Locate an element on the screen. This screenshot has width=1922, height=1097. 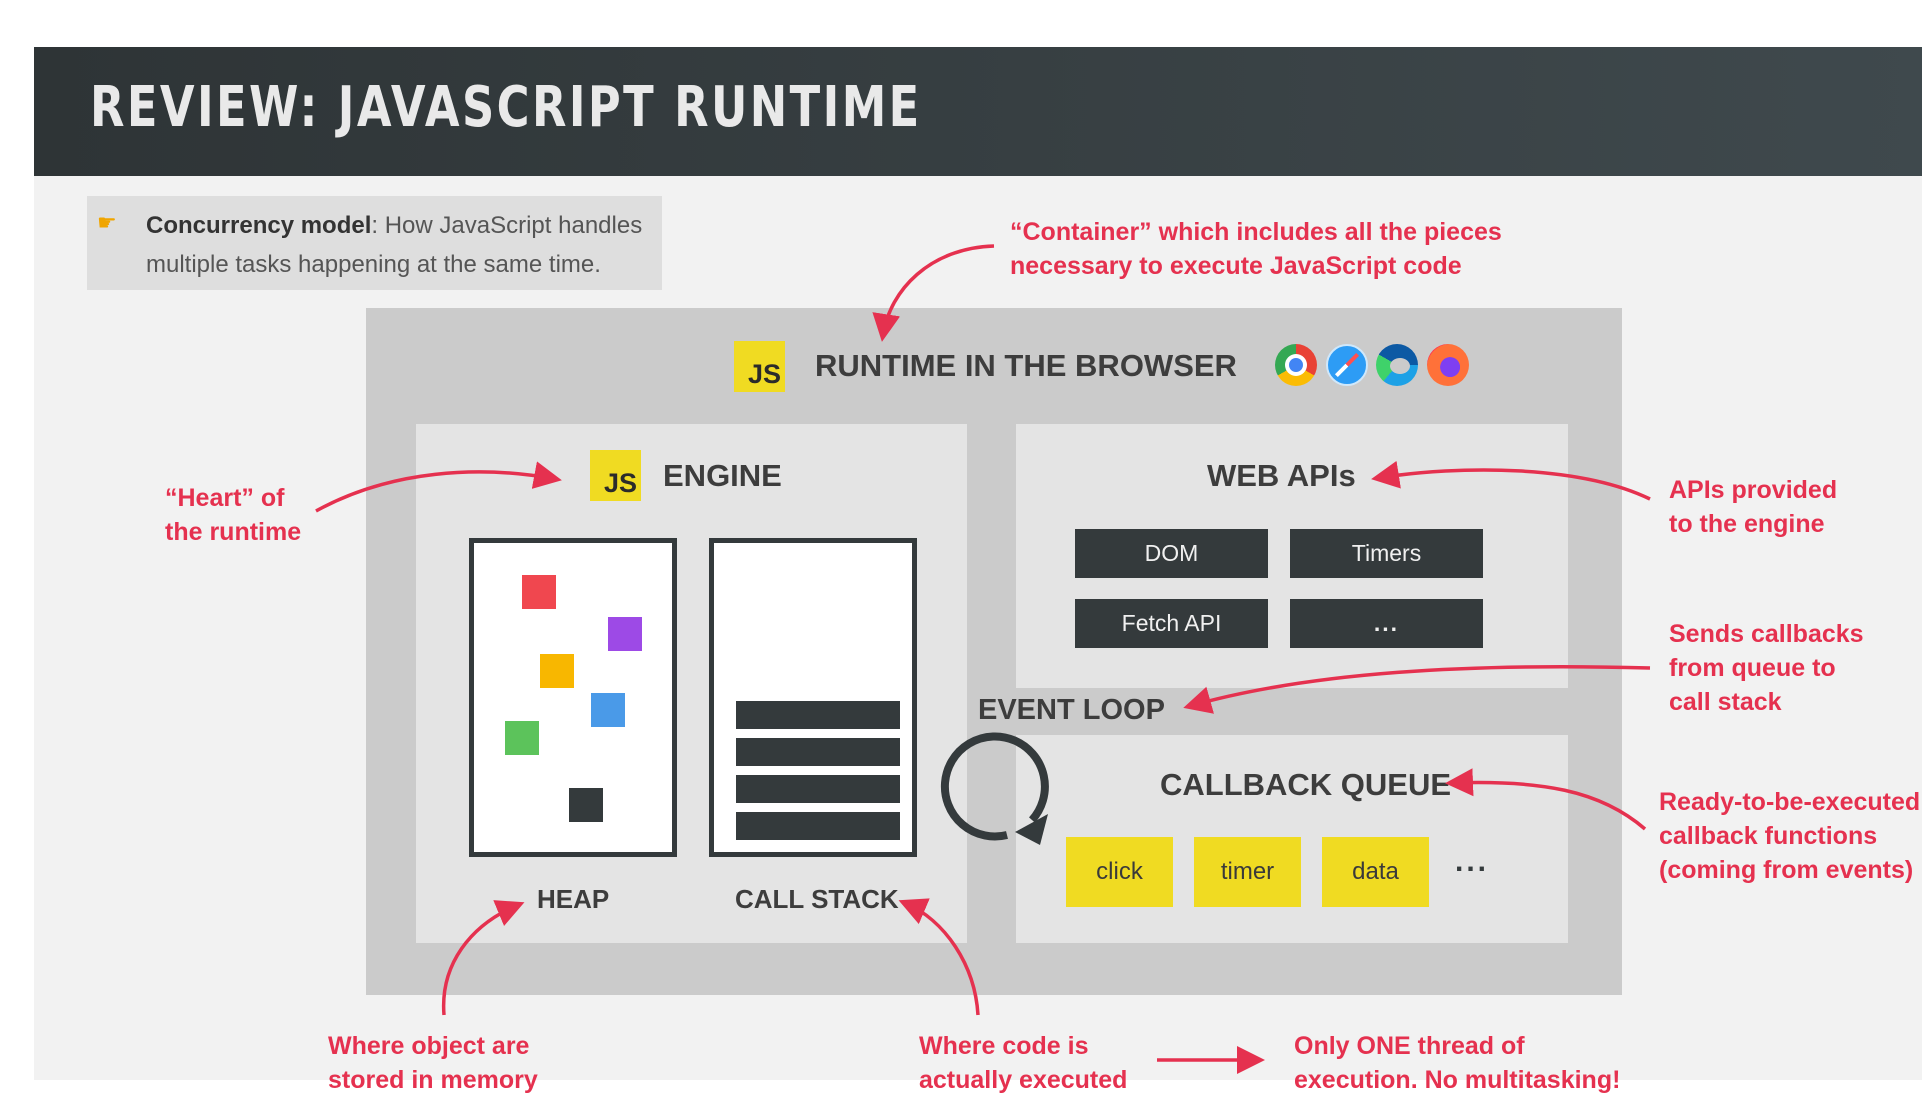
header-bar: REVIEW: JAVASCRIPT RUNTIME is located at coordinates (978, 111).